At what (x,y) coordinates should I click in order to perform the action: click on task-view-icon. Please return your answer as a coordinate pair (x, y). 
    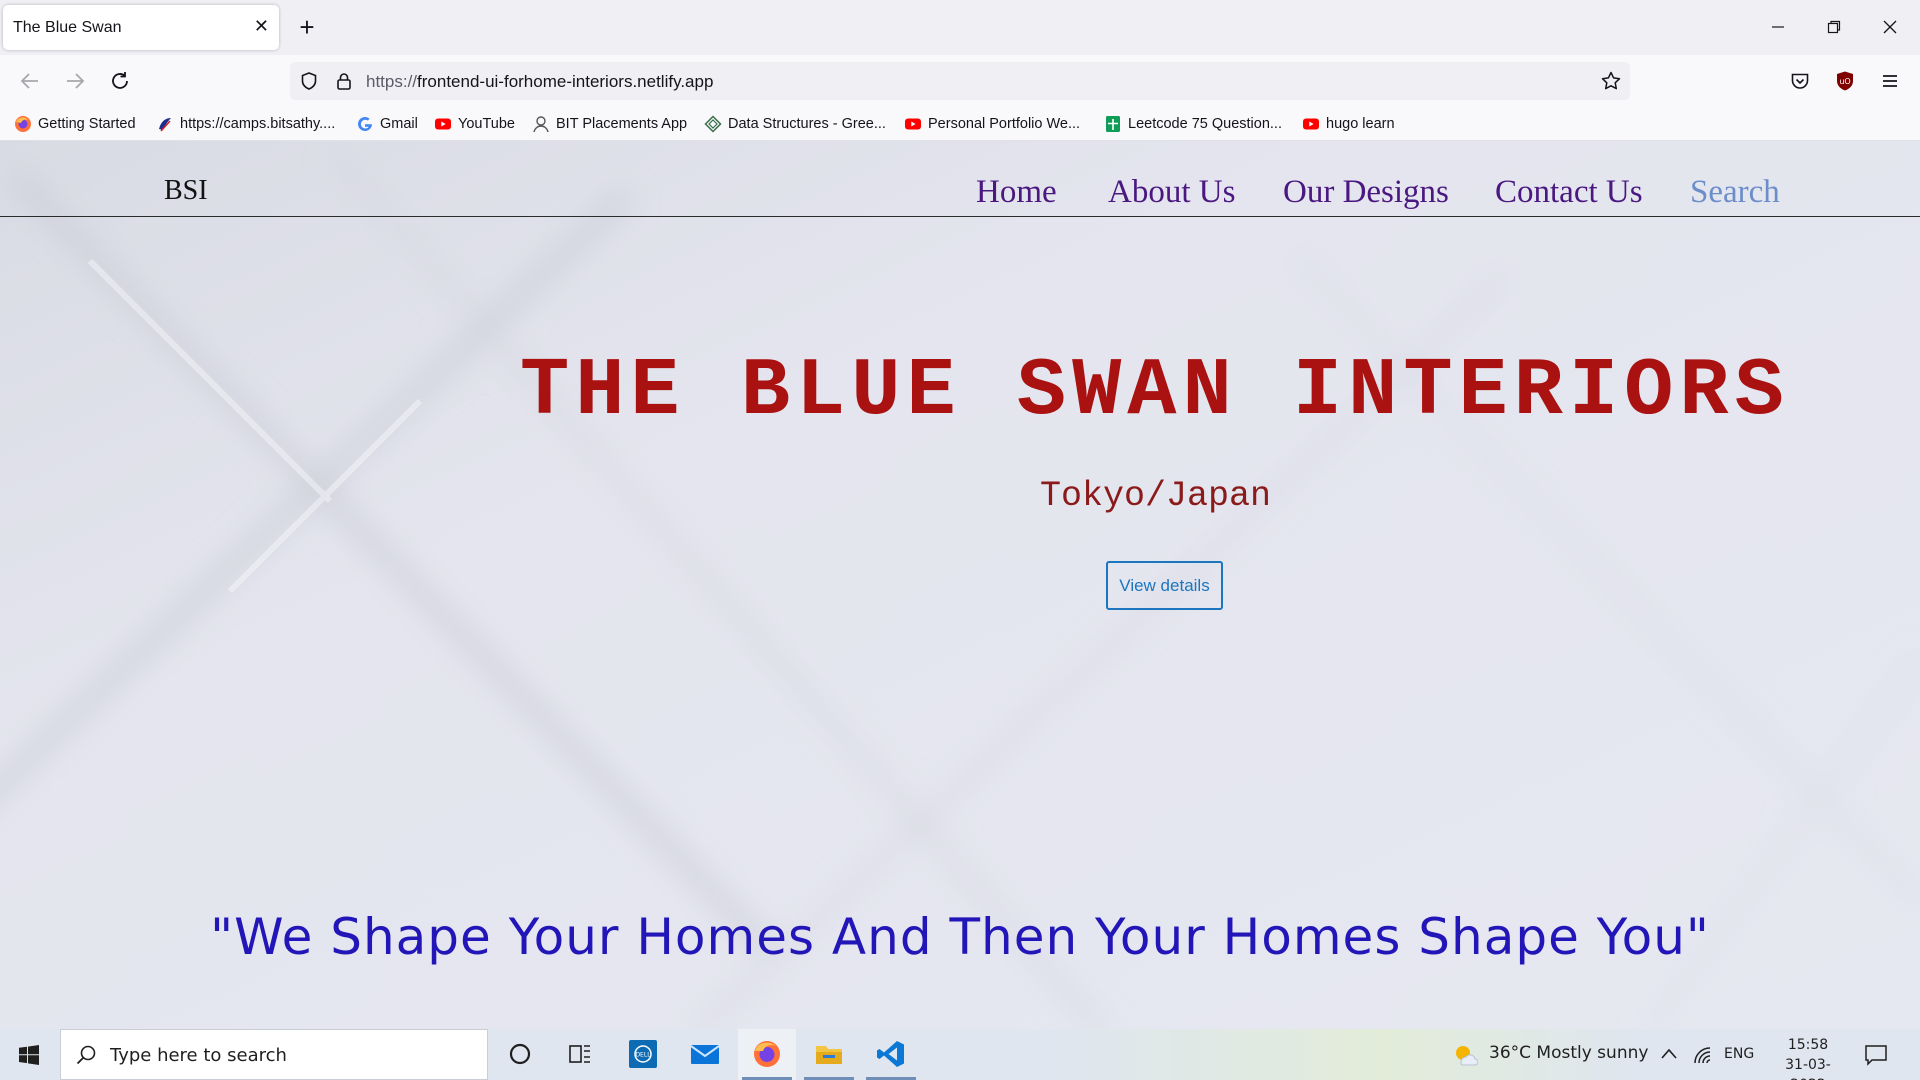
    Looking at the image, I should click on (579, 1054).